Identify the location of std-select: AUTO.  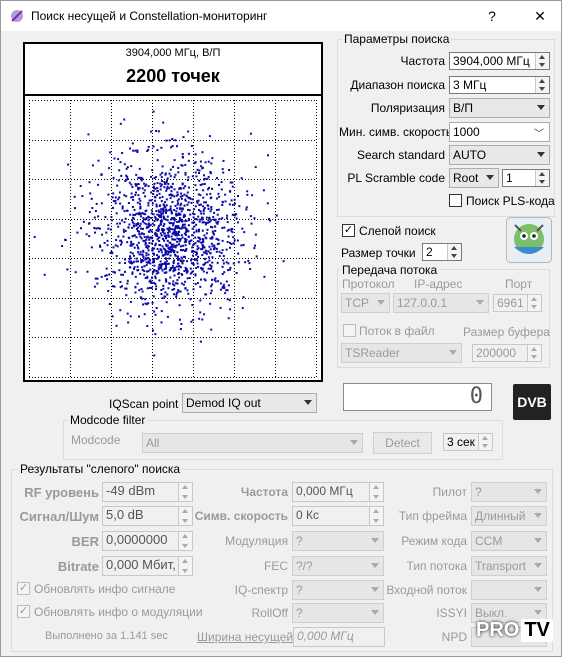
(499, 155).